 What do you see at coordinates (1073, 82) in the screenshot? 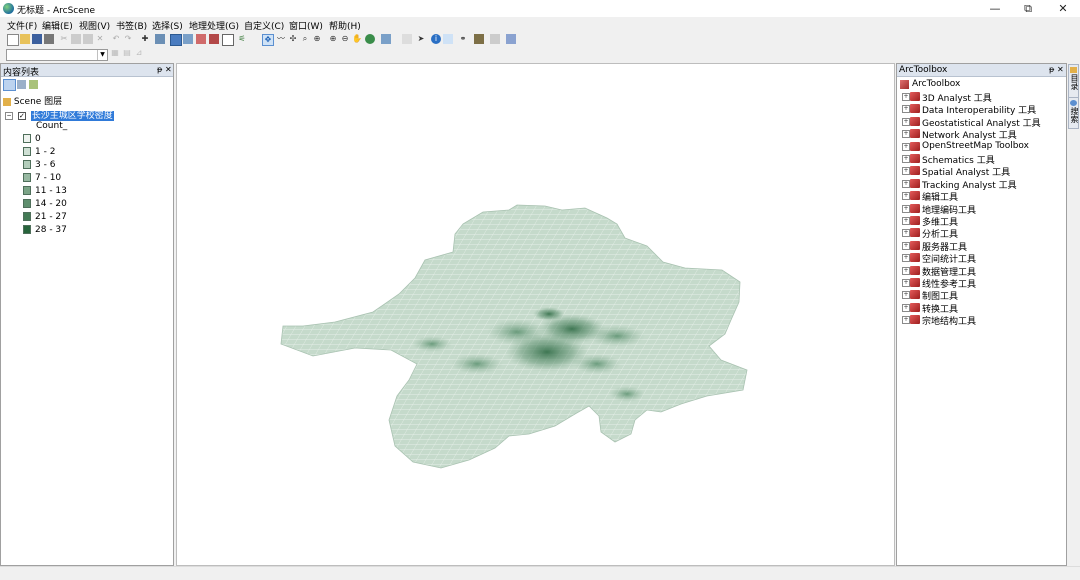
I see `catalog-tab: 目录` at bounding box center [1073, 82].